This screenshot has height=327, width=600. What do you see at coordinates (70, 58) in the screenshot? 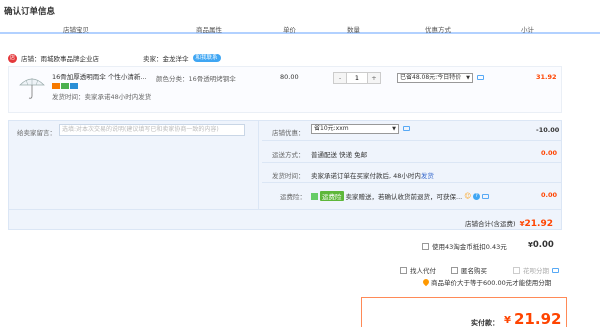
I see `shop-name-link: 雨城欧事品牌企业店` at bounding box center [70, 58].